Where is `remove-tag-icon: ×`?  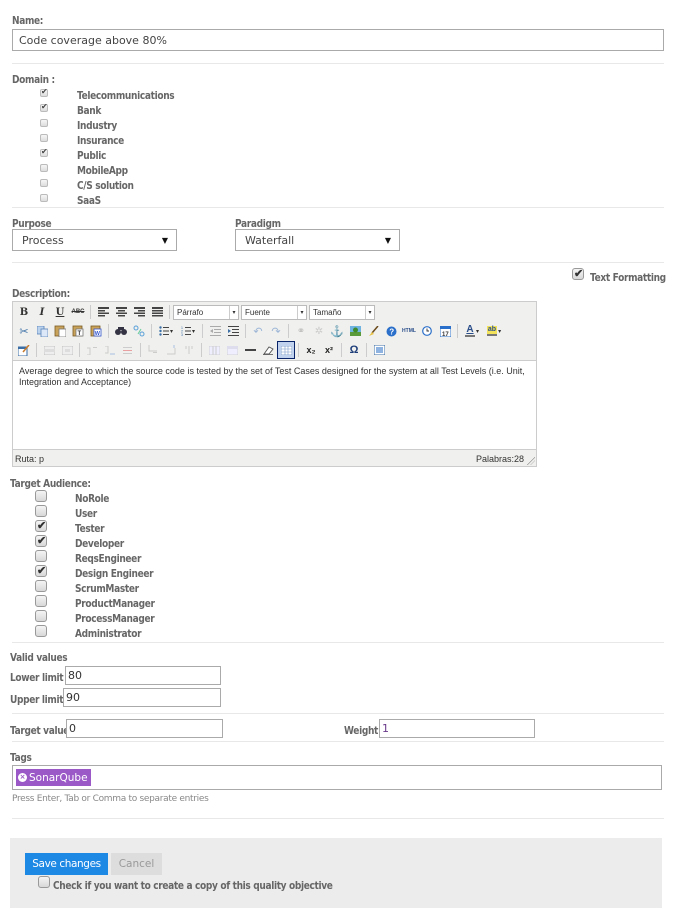 remove-tag-icon: × is located at coordinates (22, 777).